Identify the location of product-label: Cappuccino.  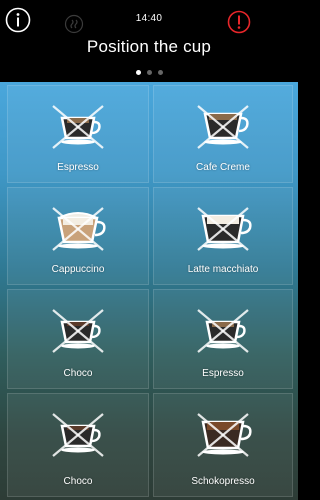
(78, 269).